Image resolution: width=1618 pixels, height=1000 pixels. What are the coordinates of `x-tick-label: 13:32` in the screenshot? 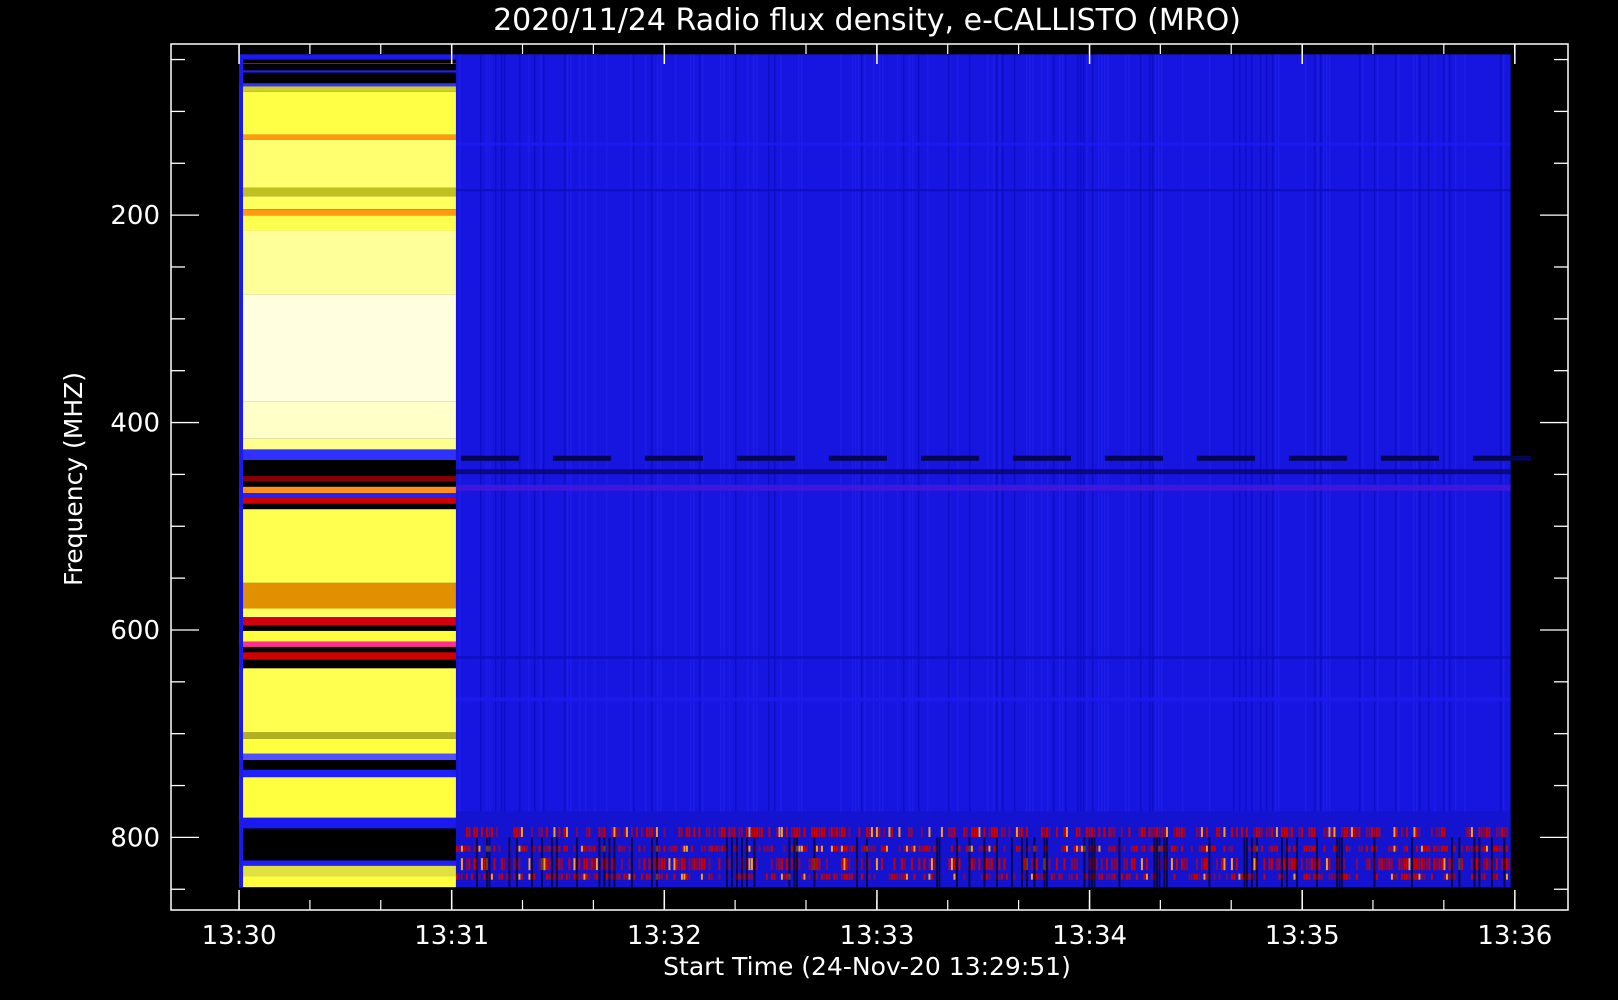 It's located at (664, 936).